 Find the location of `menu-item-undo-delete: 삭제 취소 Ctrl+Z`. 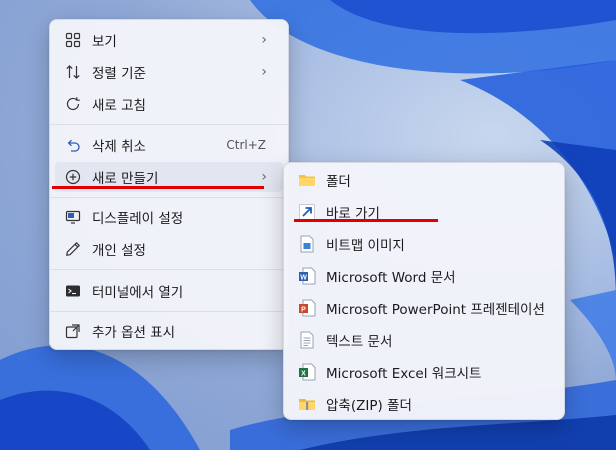

menu-item-undo-delete: 삭제 취소 Ctrl+Z is located at coordinates (169, 145).